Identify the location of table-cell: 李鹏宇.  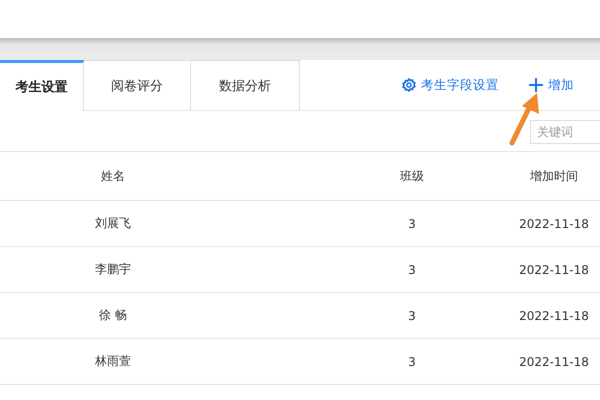
(113, 269).